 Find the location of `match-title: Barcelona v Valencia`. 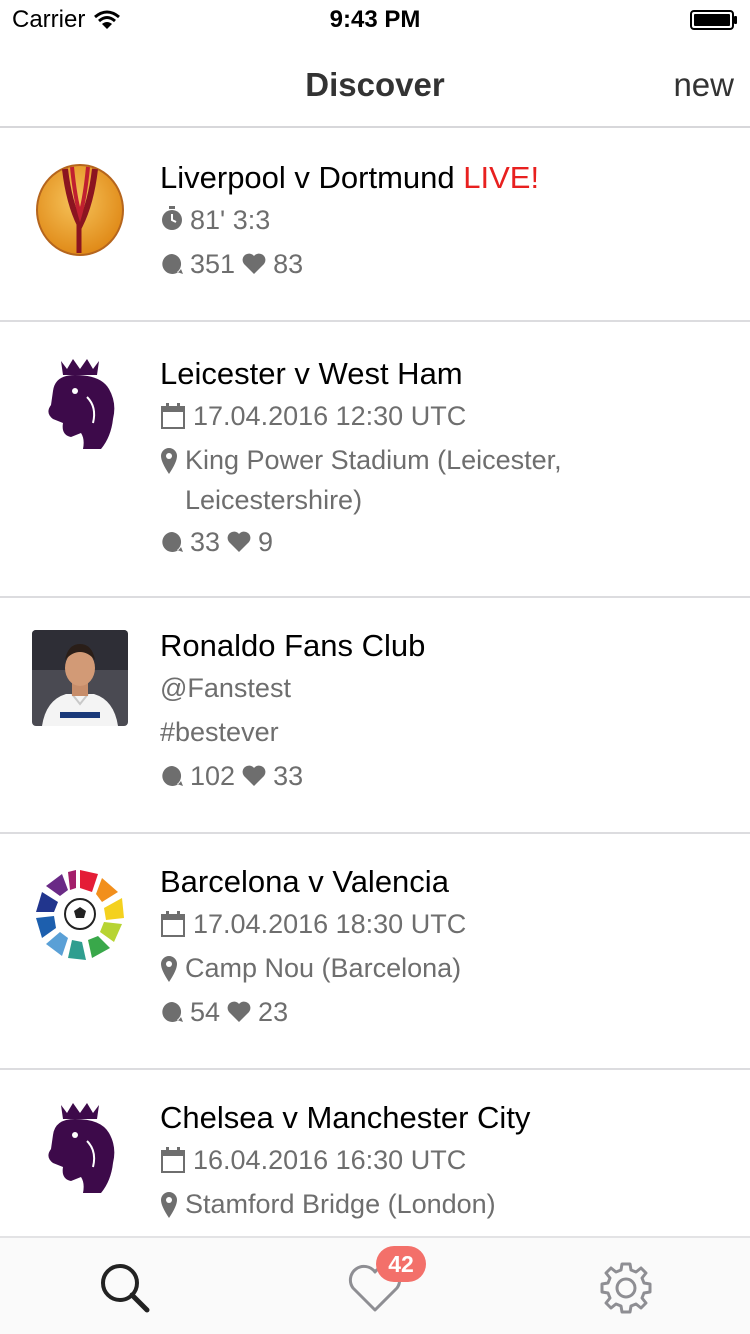

match-title: Barcelona v Valencia is located at coordinates (304, 881).